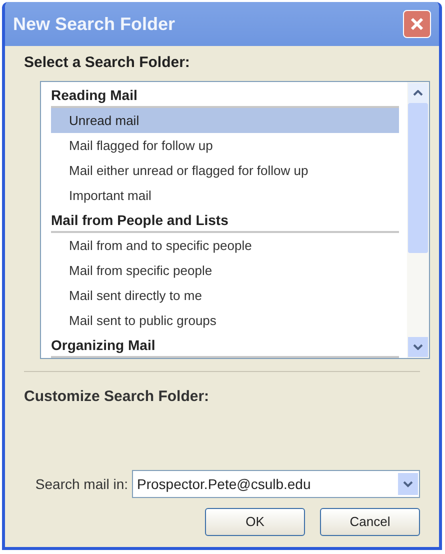 Image resolution: width=445 pixels, height=554 pixels. I want to click on window-title: New Search Folder, so click(94, 24).